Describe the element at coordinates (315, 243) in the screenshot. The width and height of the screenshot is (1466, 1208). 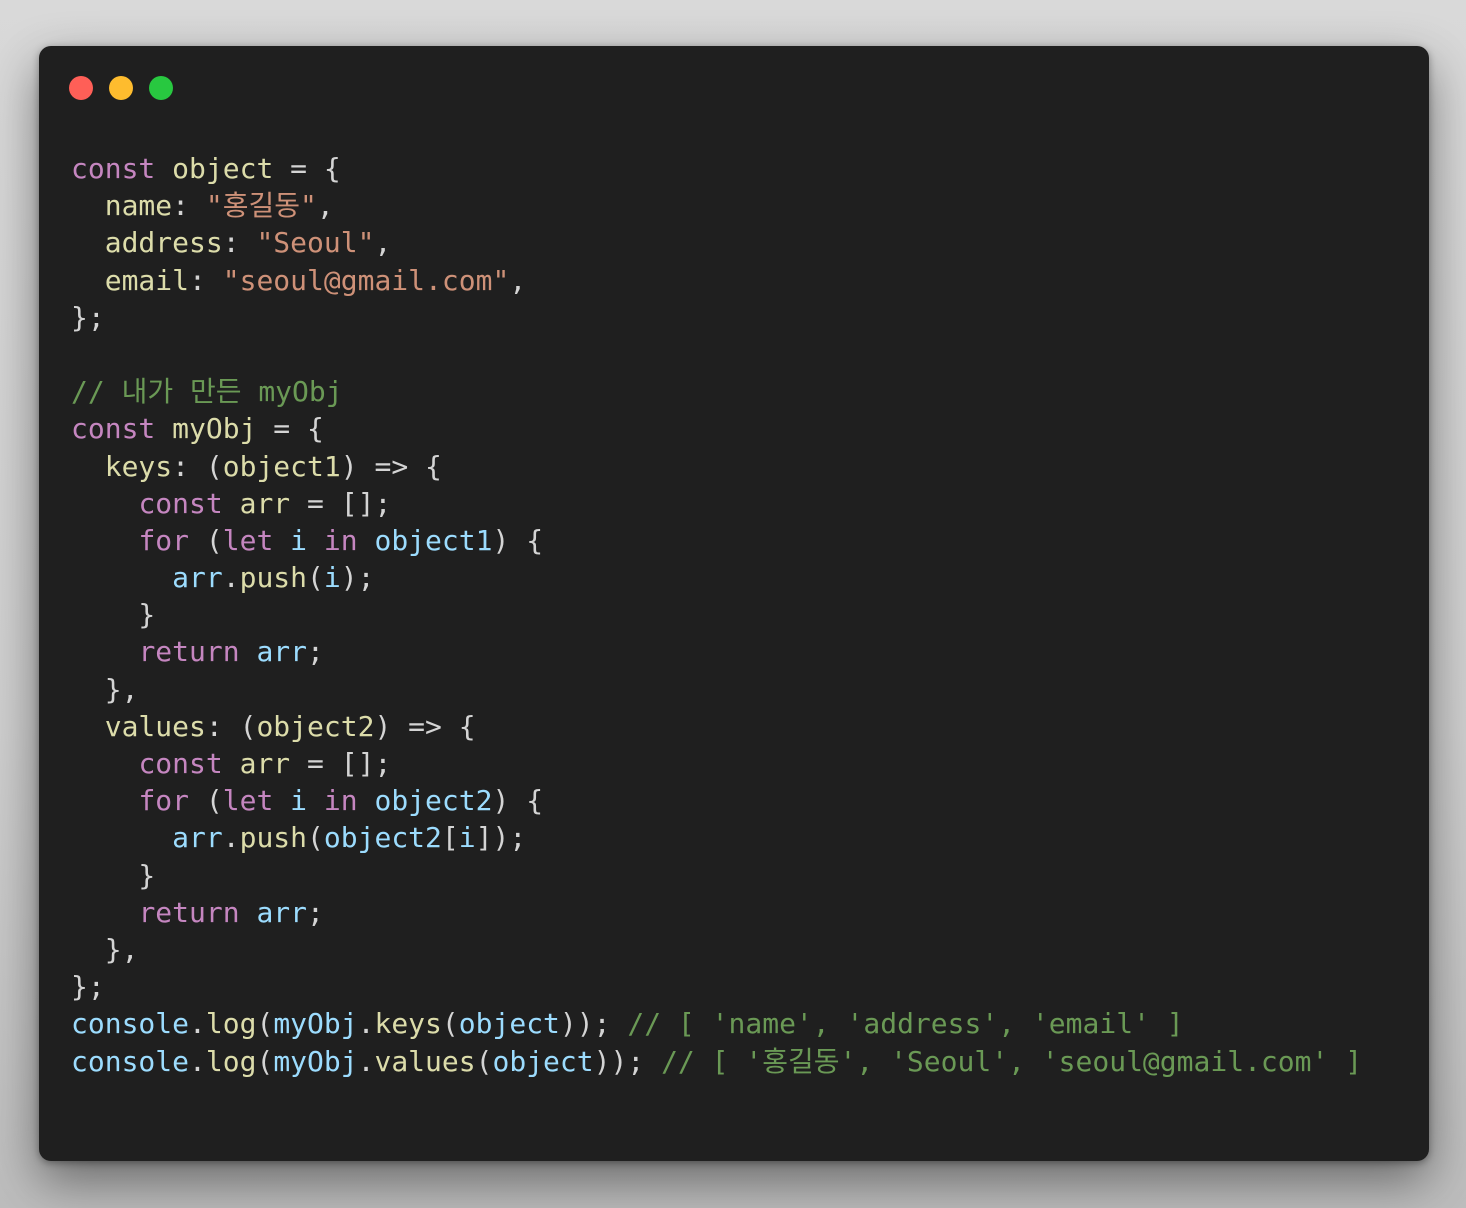
I see `code-token: "Seoul"` at that location.